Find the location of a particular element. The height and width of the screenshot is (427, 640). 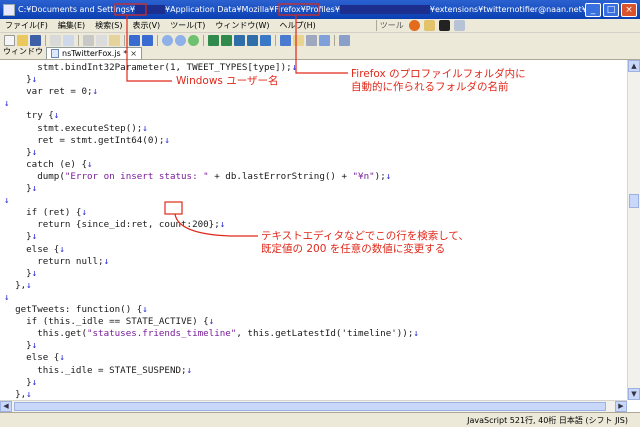

scroll-up-icon: ▲ is located at coordinates (634, 66).